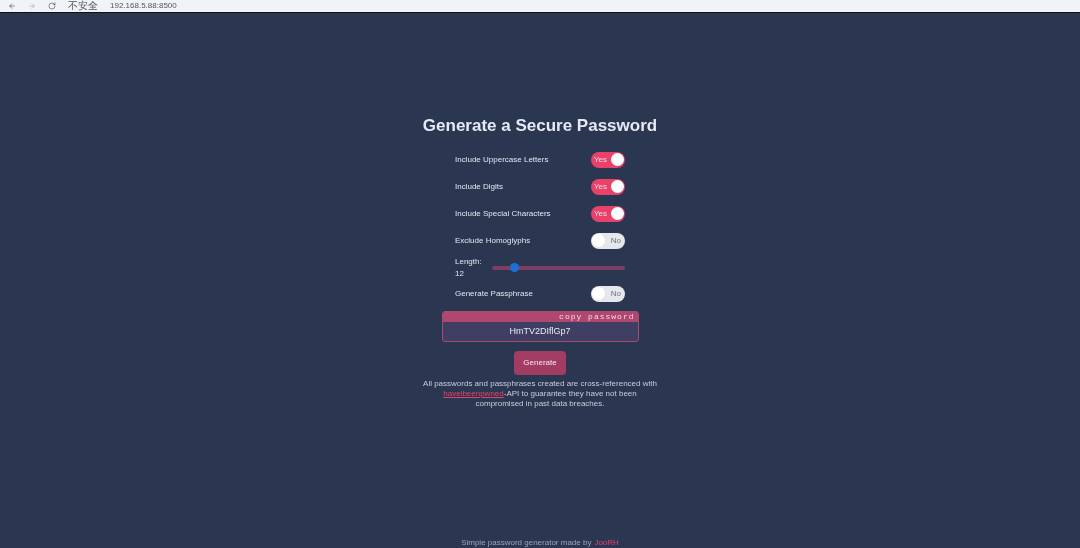 This screenshot has height=548, width=1080. What do you see at coordinates (540, 126) in the screenshot?
I see `page-title: Generate a Secure Password` at bounding box center [540, 126].